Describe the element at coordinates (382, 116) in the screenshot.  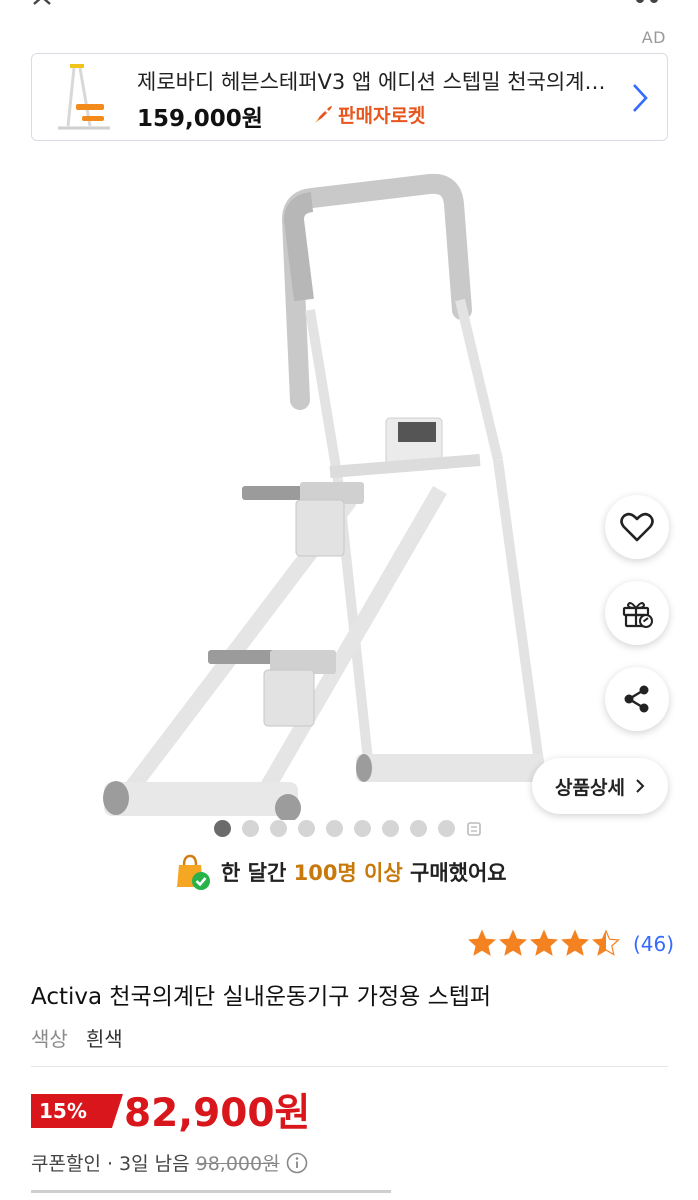
I see `rocket-badge-label: 판매자로켓` at that location.